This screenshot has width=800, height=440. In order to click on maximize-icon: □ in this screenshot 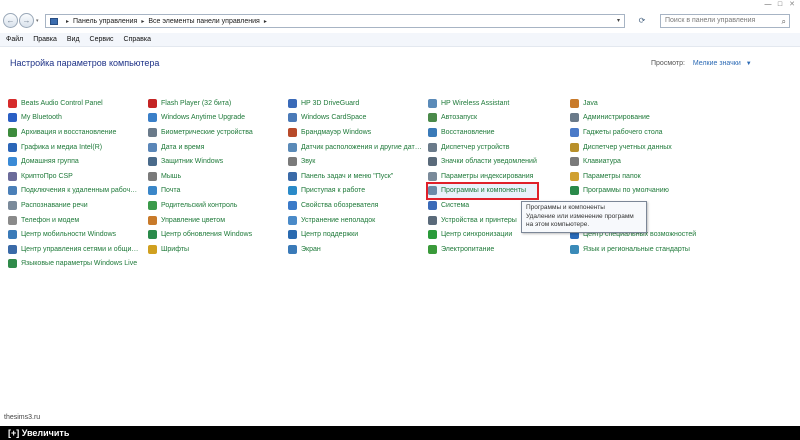, I will do `click(780, 4)`.